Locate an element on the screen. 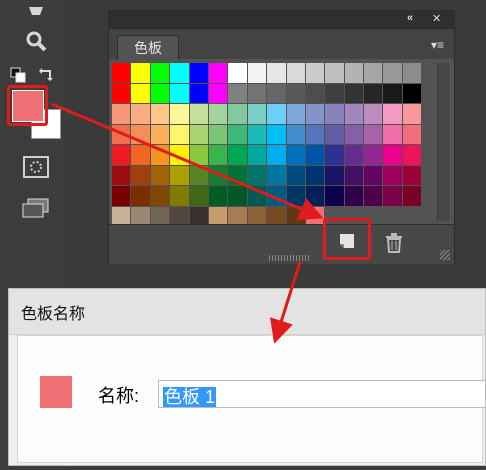 Image resolution: width=486 pixels, height=470 pixels. hand-icon is located at coordinates (36, 13).